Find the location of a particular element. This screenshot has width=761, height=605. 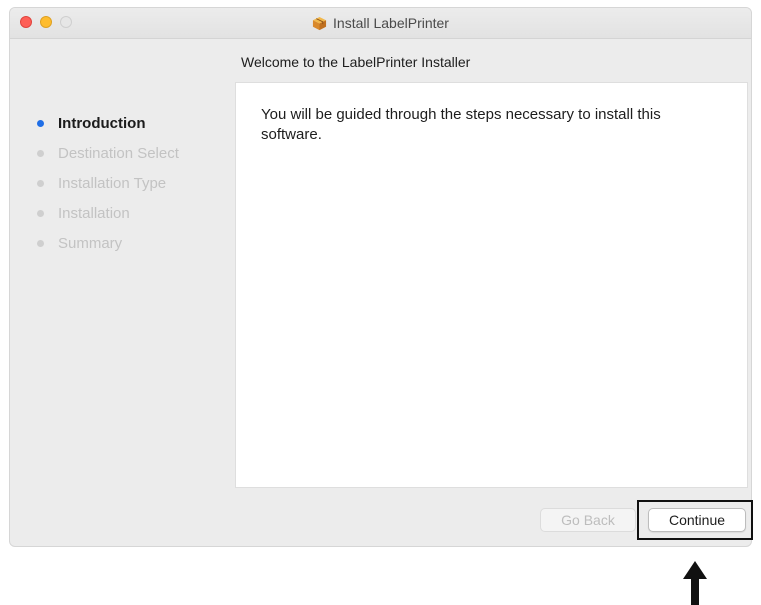

up-arrow-icon is located at coordinates (695, 583).